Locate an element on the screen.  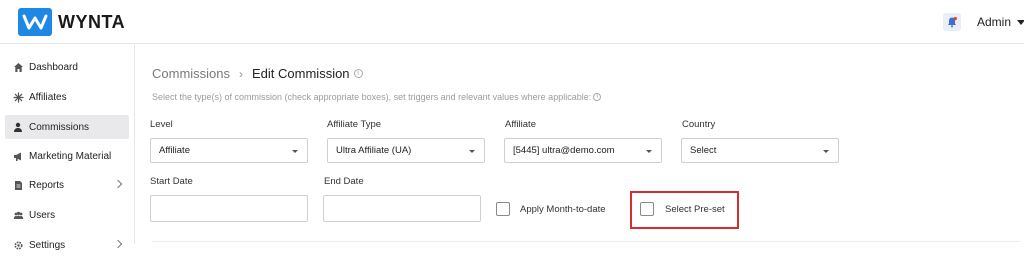
start-date-label: Start Date is located at coordinates (171, 181).